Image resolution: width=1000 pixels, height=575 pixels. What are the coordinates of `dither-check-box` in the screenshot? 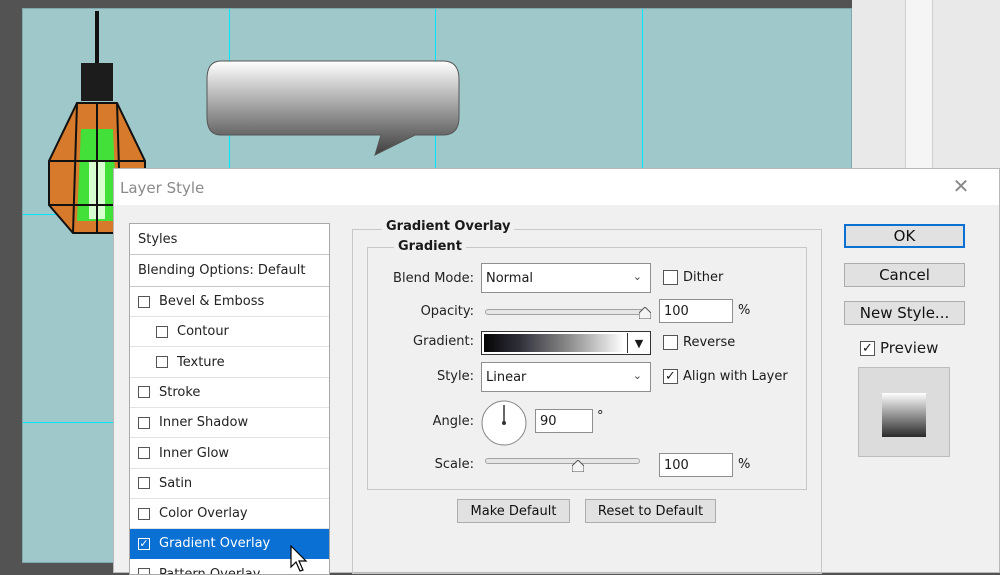 It's located at (670, 277).